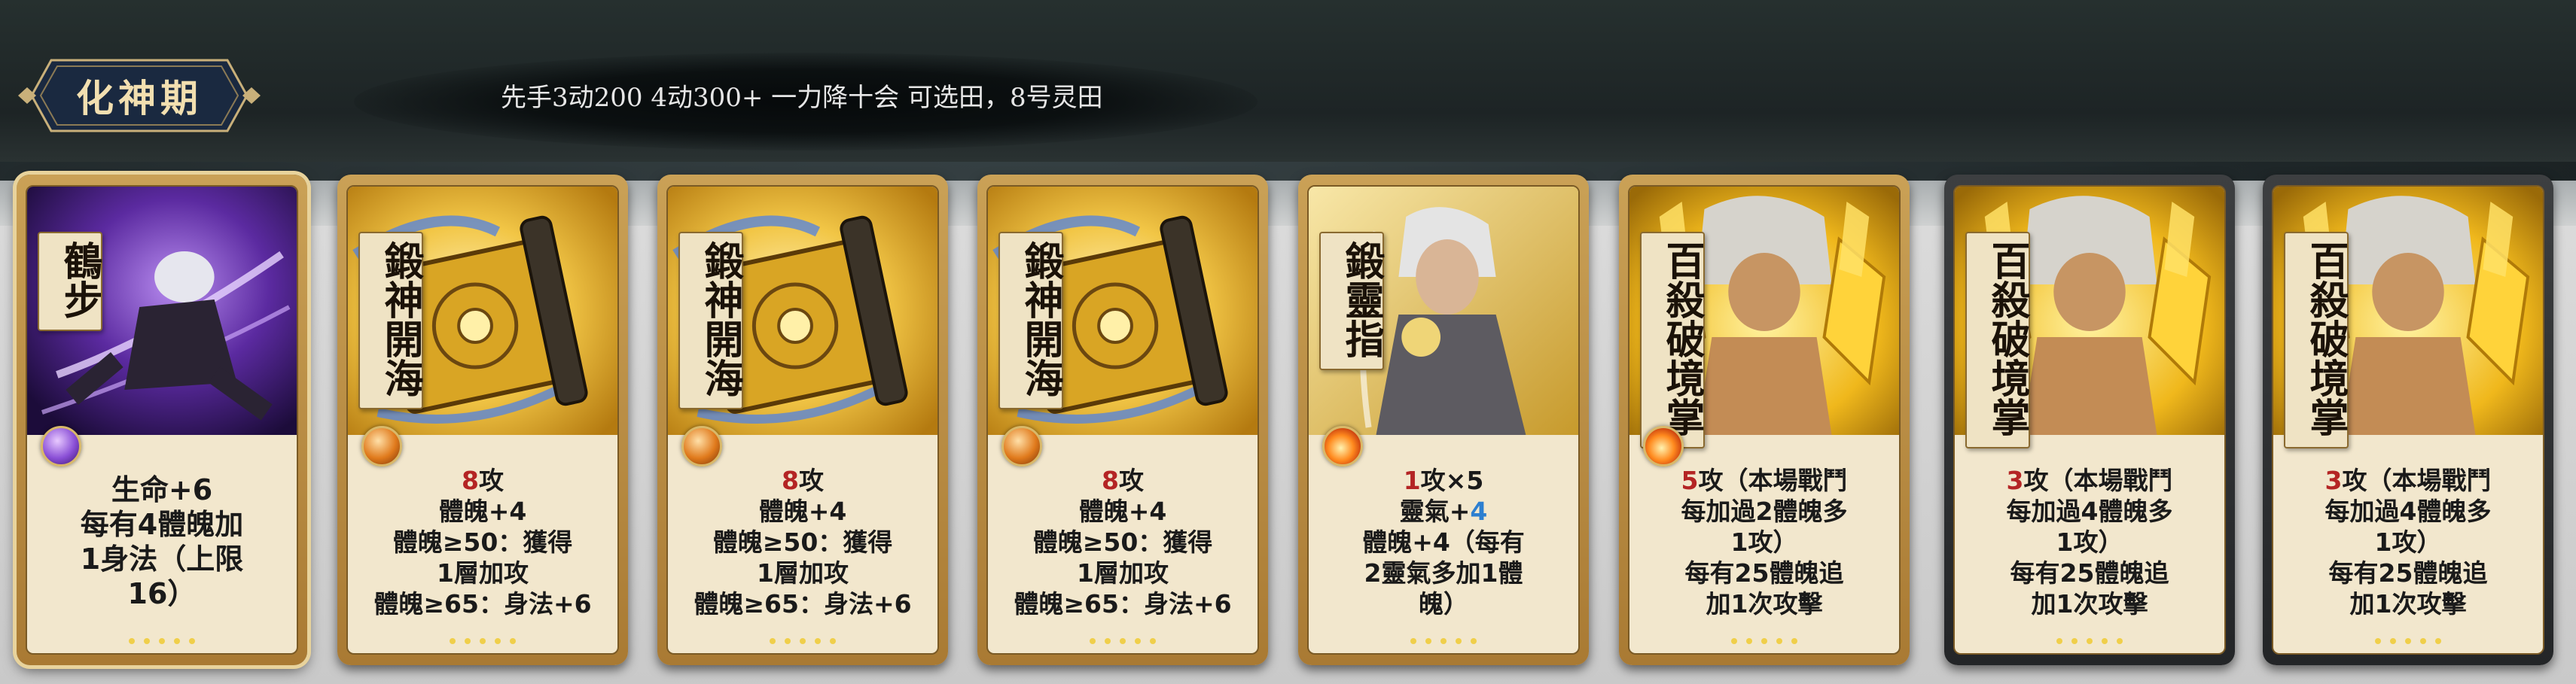  I want to click on qi-value: 4, so click(1479, 511).